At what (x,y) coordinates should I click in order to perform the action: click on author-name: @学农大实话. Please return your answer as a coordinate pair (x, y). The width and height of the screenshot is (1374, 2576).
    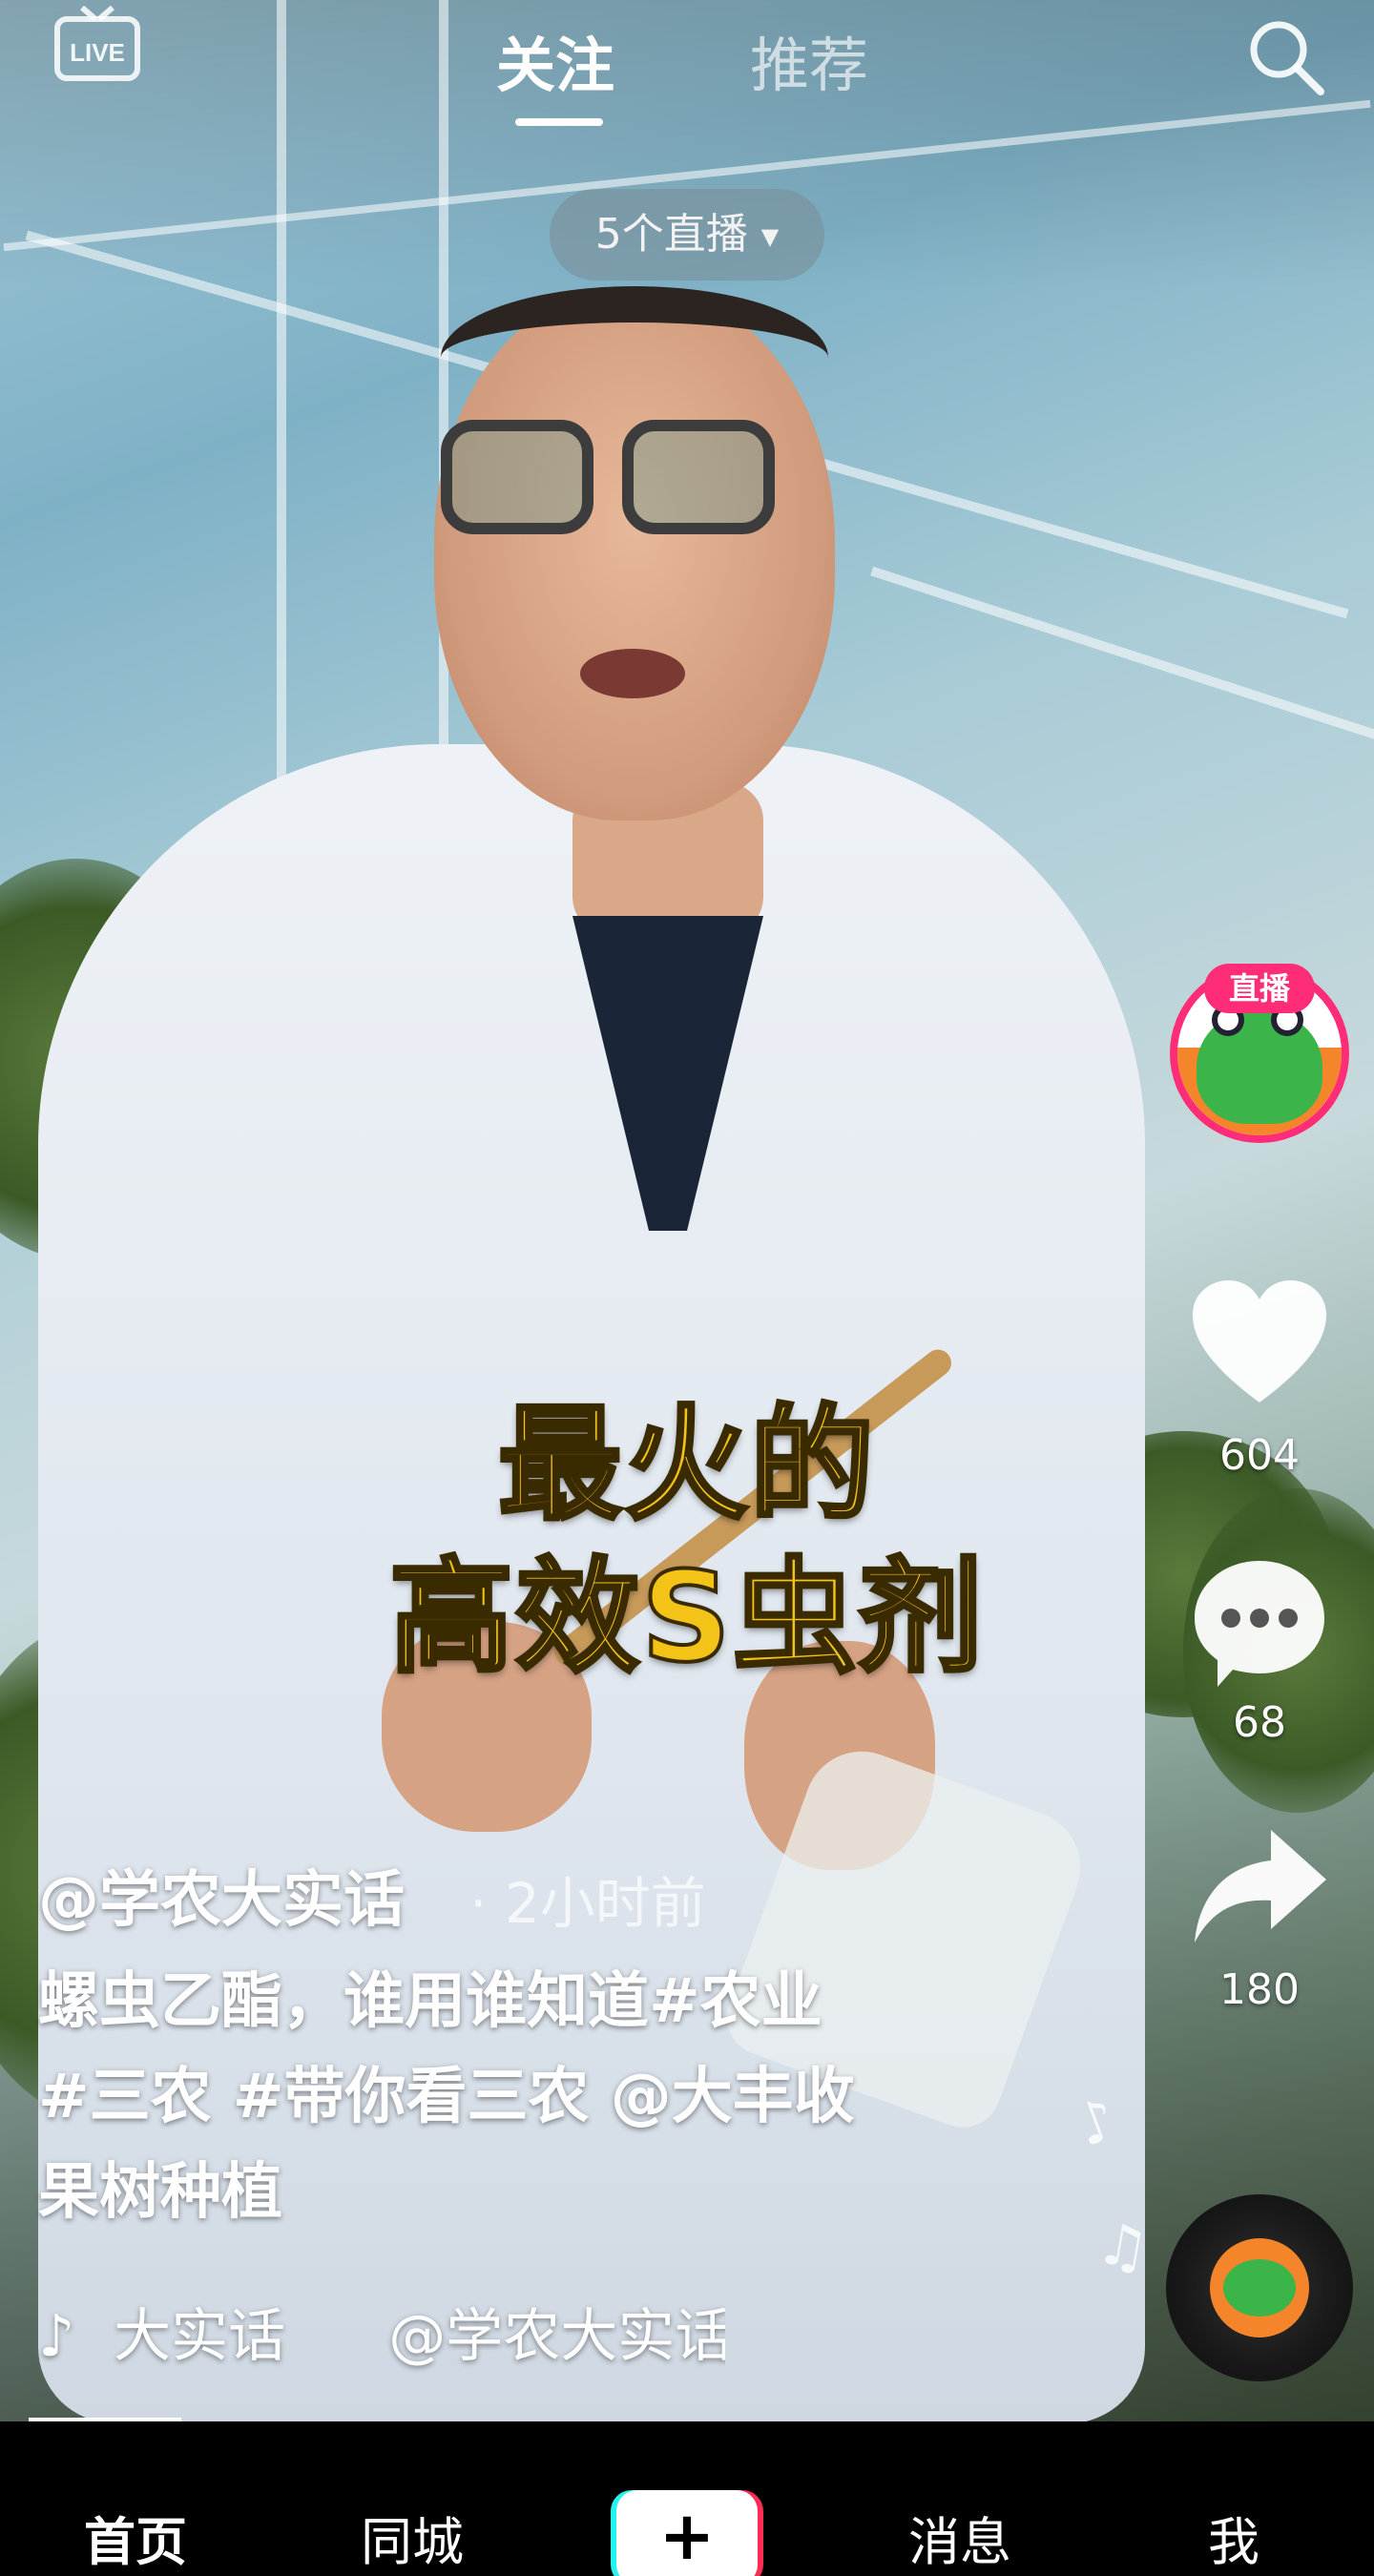
    Looking at the image, I should click on (221, 1895).